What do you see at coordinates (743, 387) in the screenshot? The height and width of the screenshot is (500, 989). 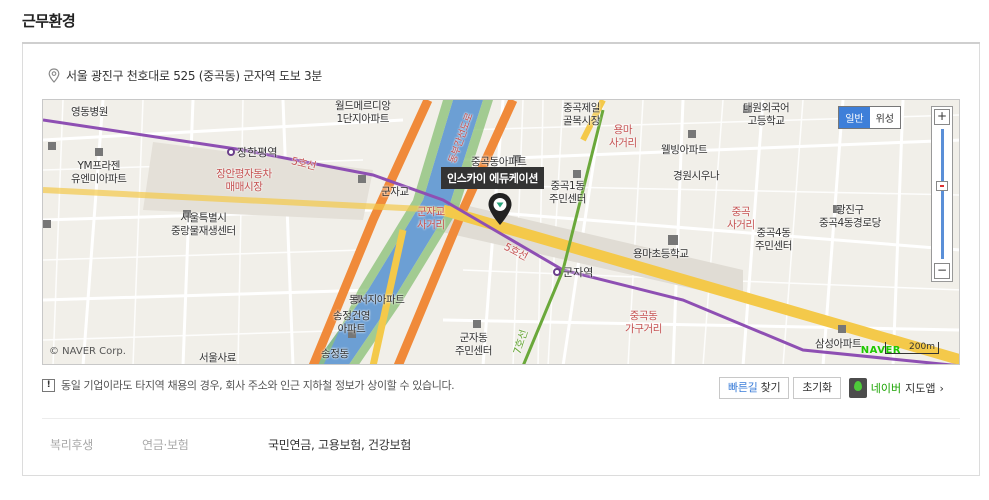 I see `route-search-prefix: 빠른길` at bounding box center [743, 387].